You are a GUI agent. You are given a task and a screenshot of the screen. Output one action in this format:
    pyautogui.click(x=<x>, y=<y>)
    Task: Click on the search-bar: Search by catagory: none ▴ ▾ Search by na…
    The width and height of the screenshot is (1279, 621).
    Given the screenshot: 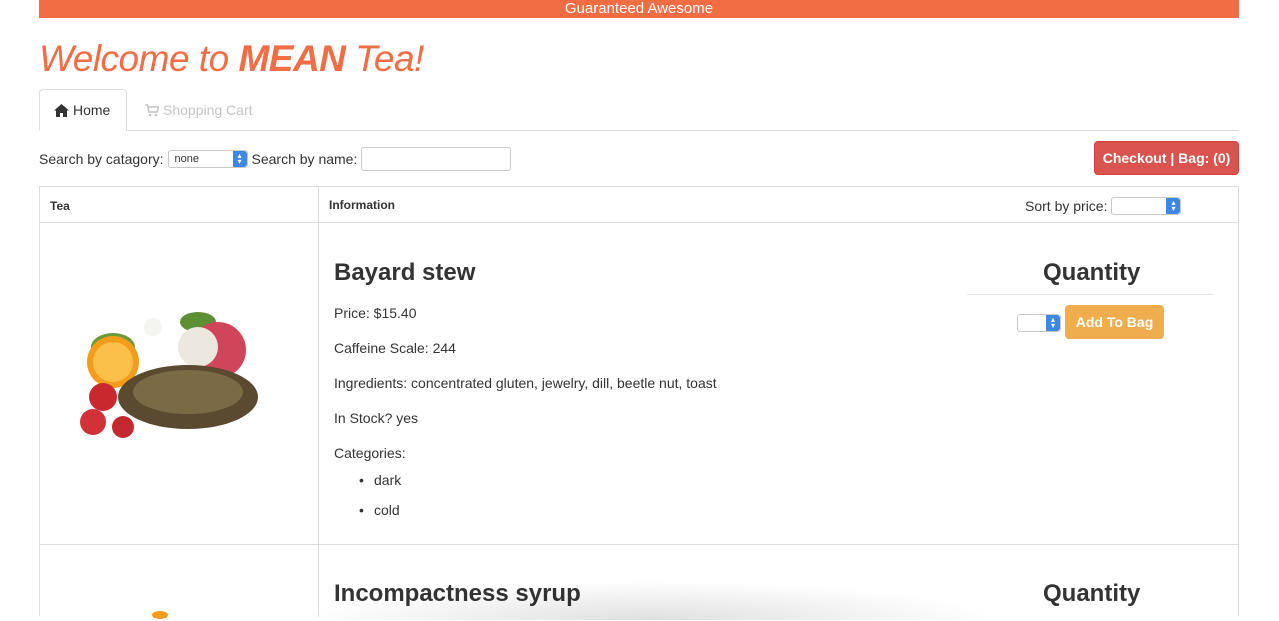 What is the action you would take?
    pyautogui.click(x=275, y=159)
    